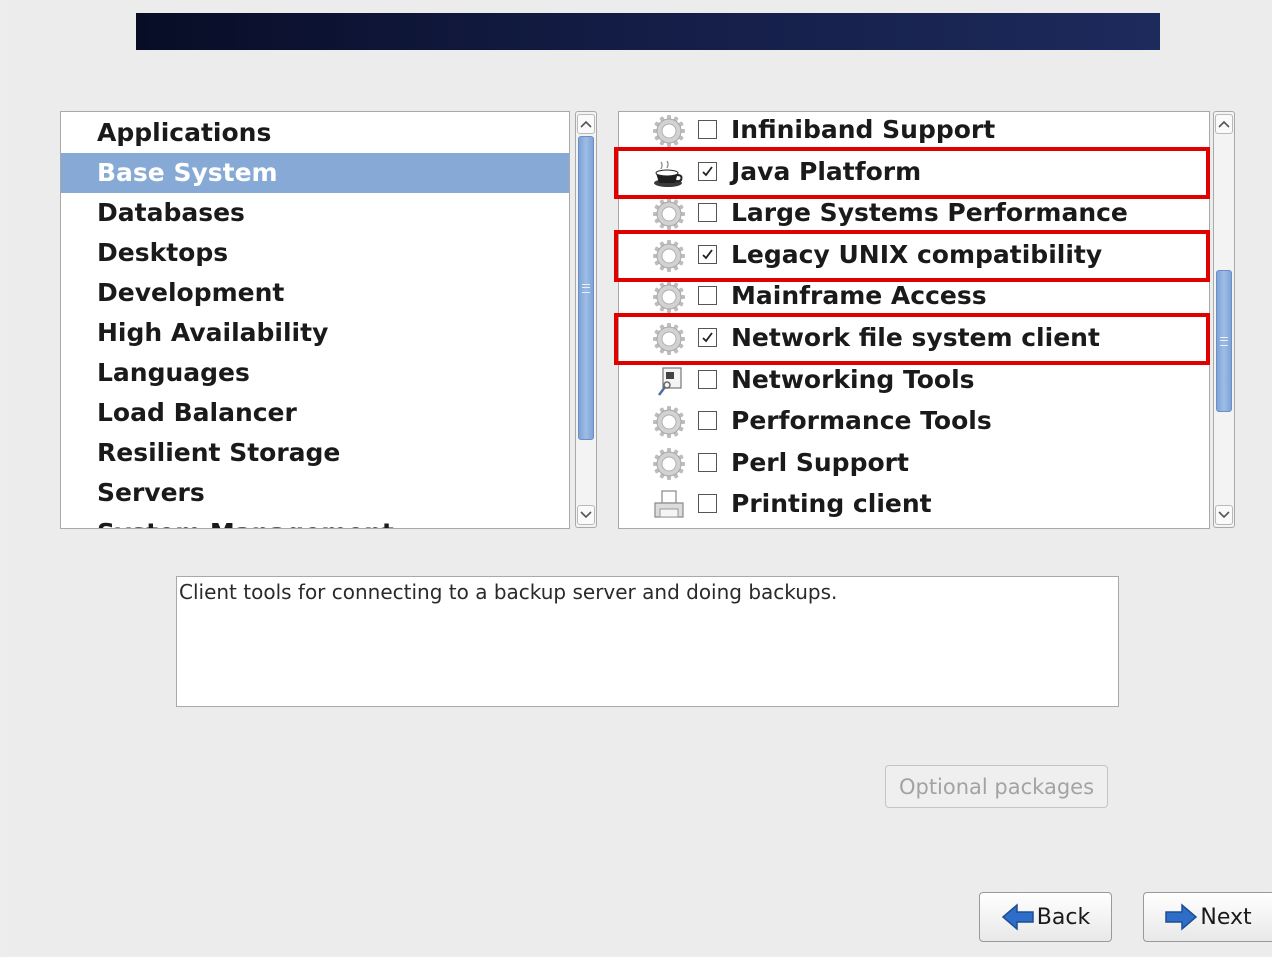  I want to click on category-item: System Management, so click(315, 520).